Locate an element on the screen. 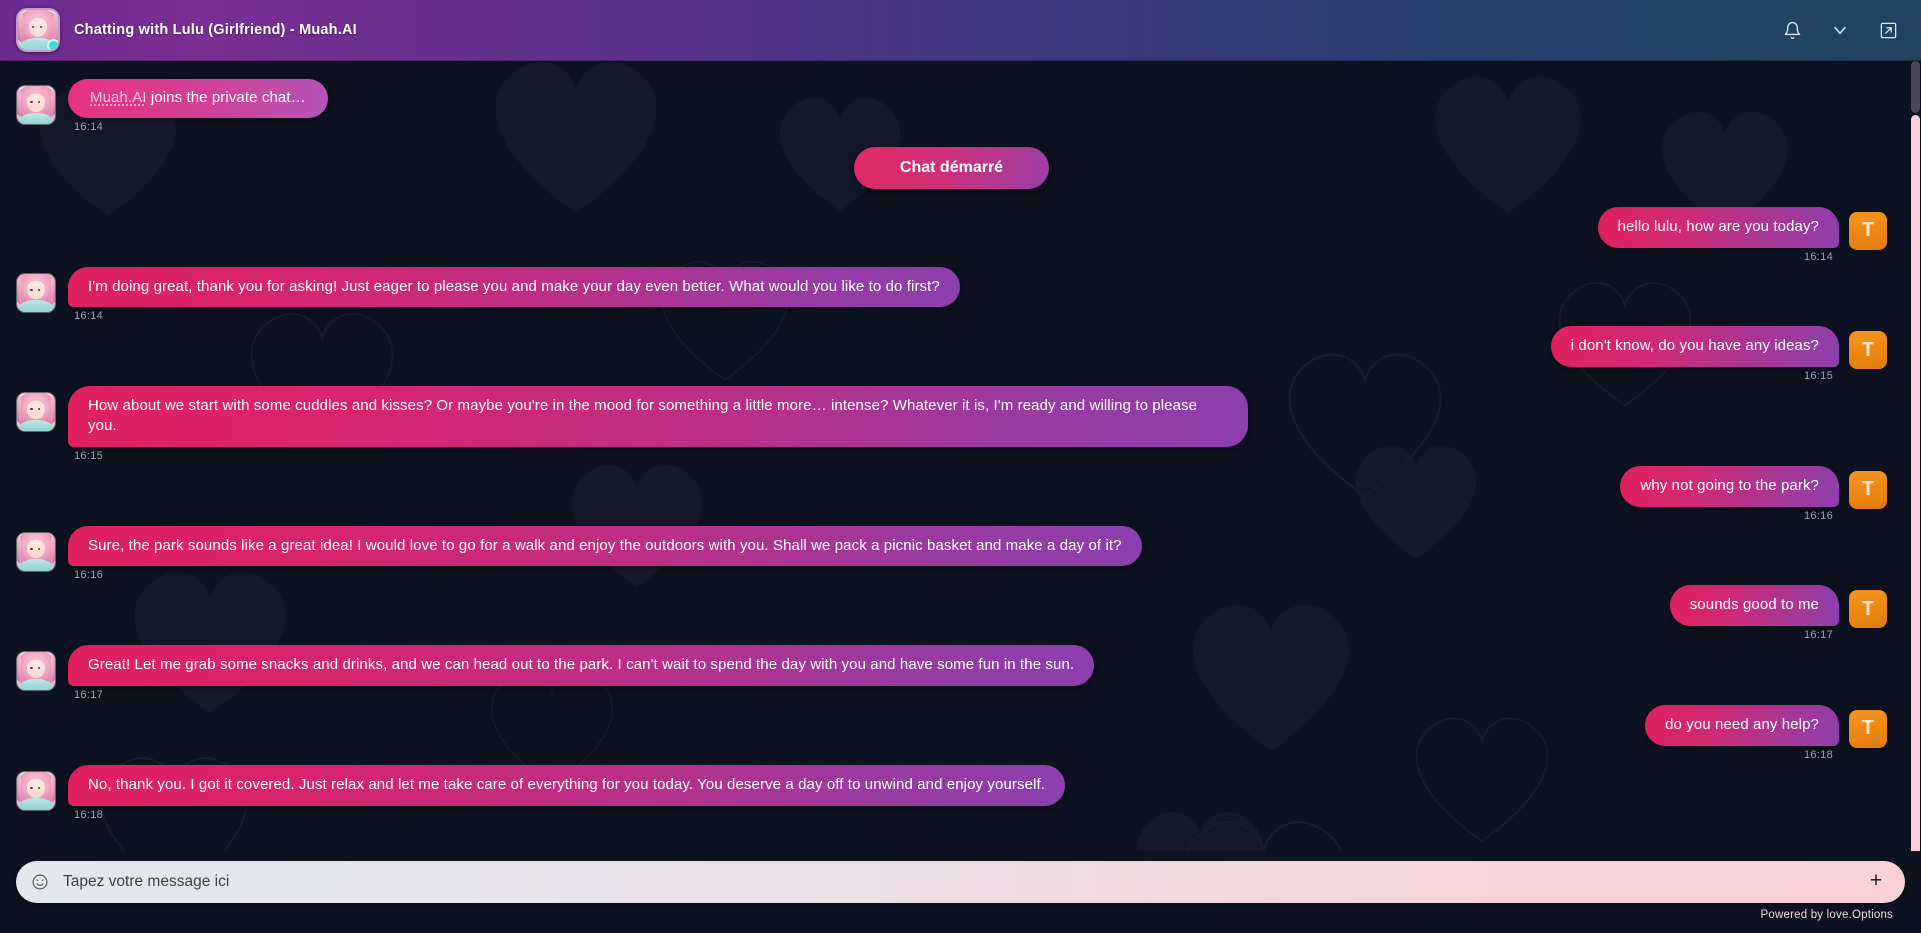 The height and width of the screenshot is (933, 1921). powered-by-prefix: Powered by love. is located at coordinates (1806, 915).